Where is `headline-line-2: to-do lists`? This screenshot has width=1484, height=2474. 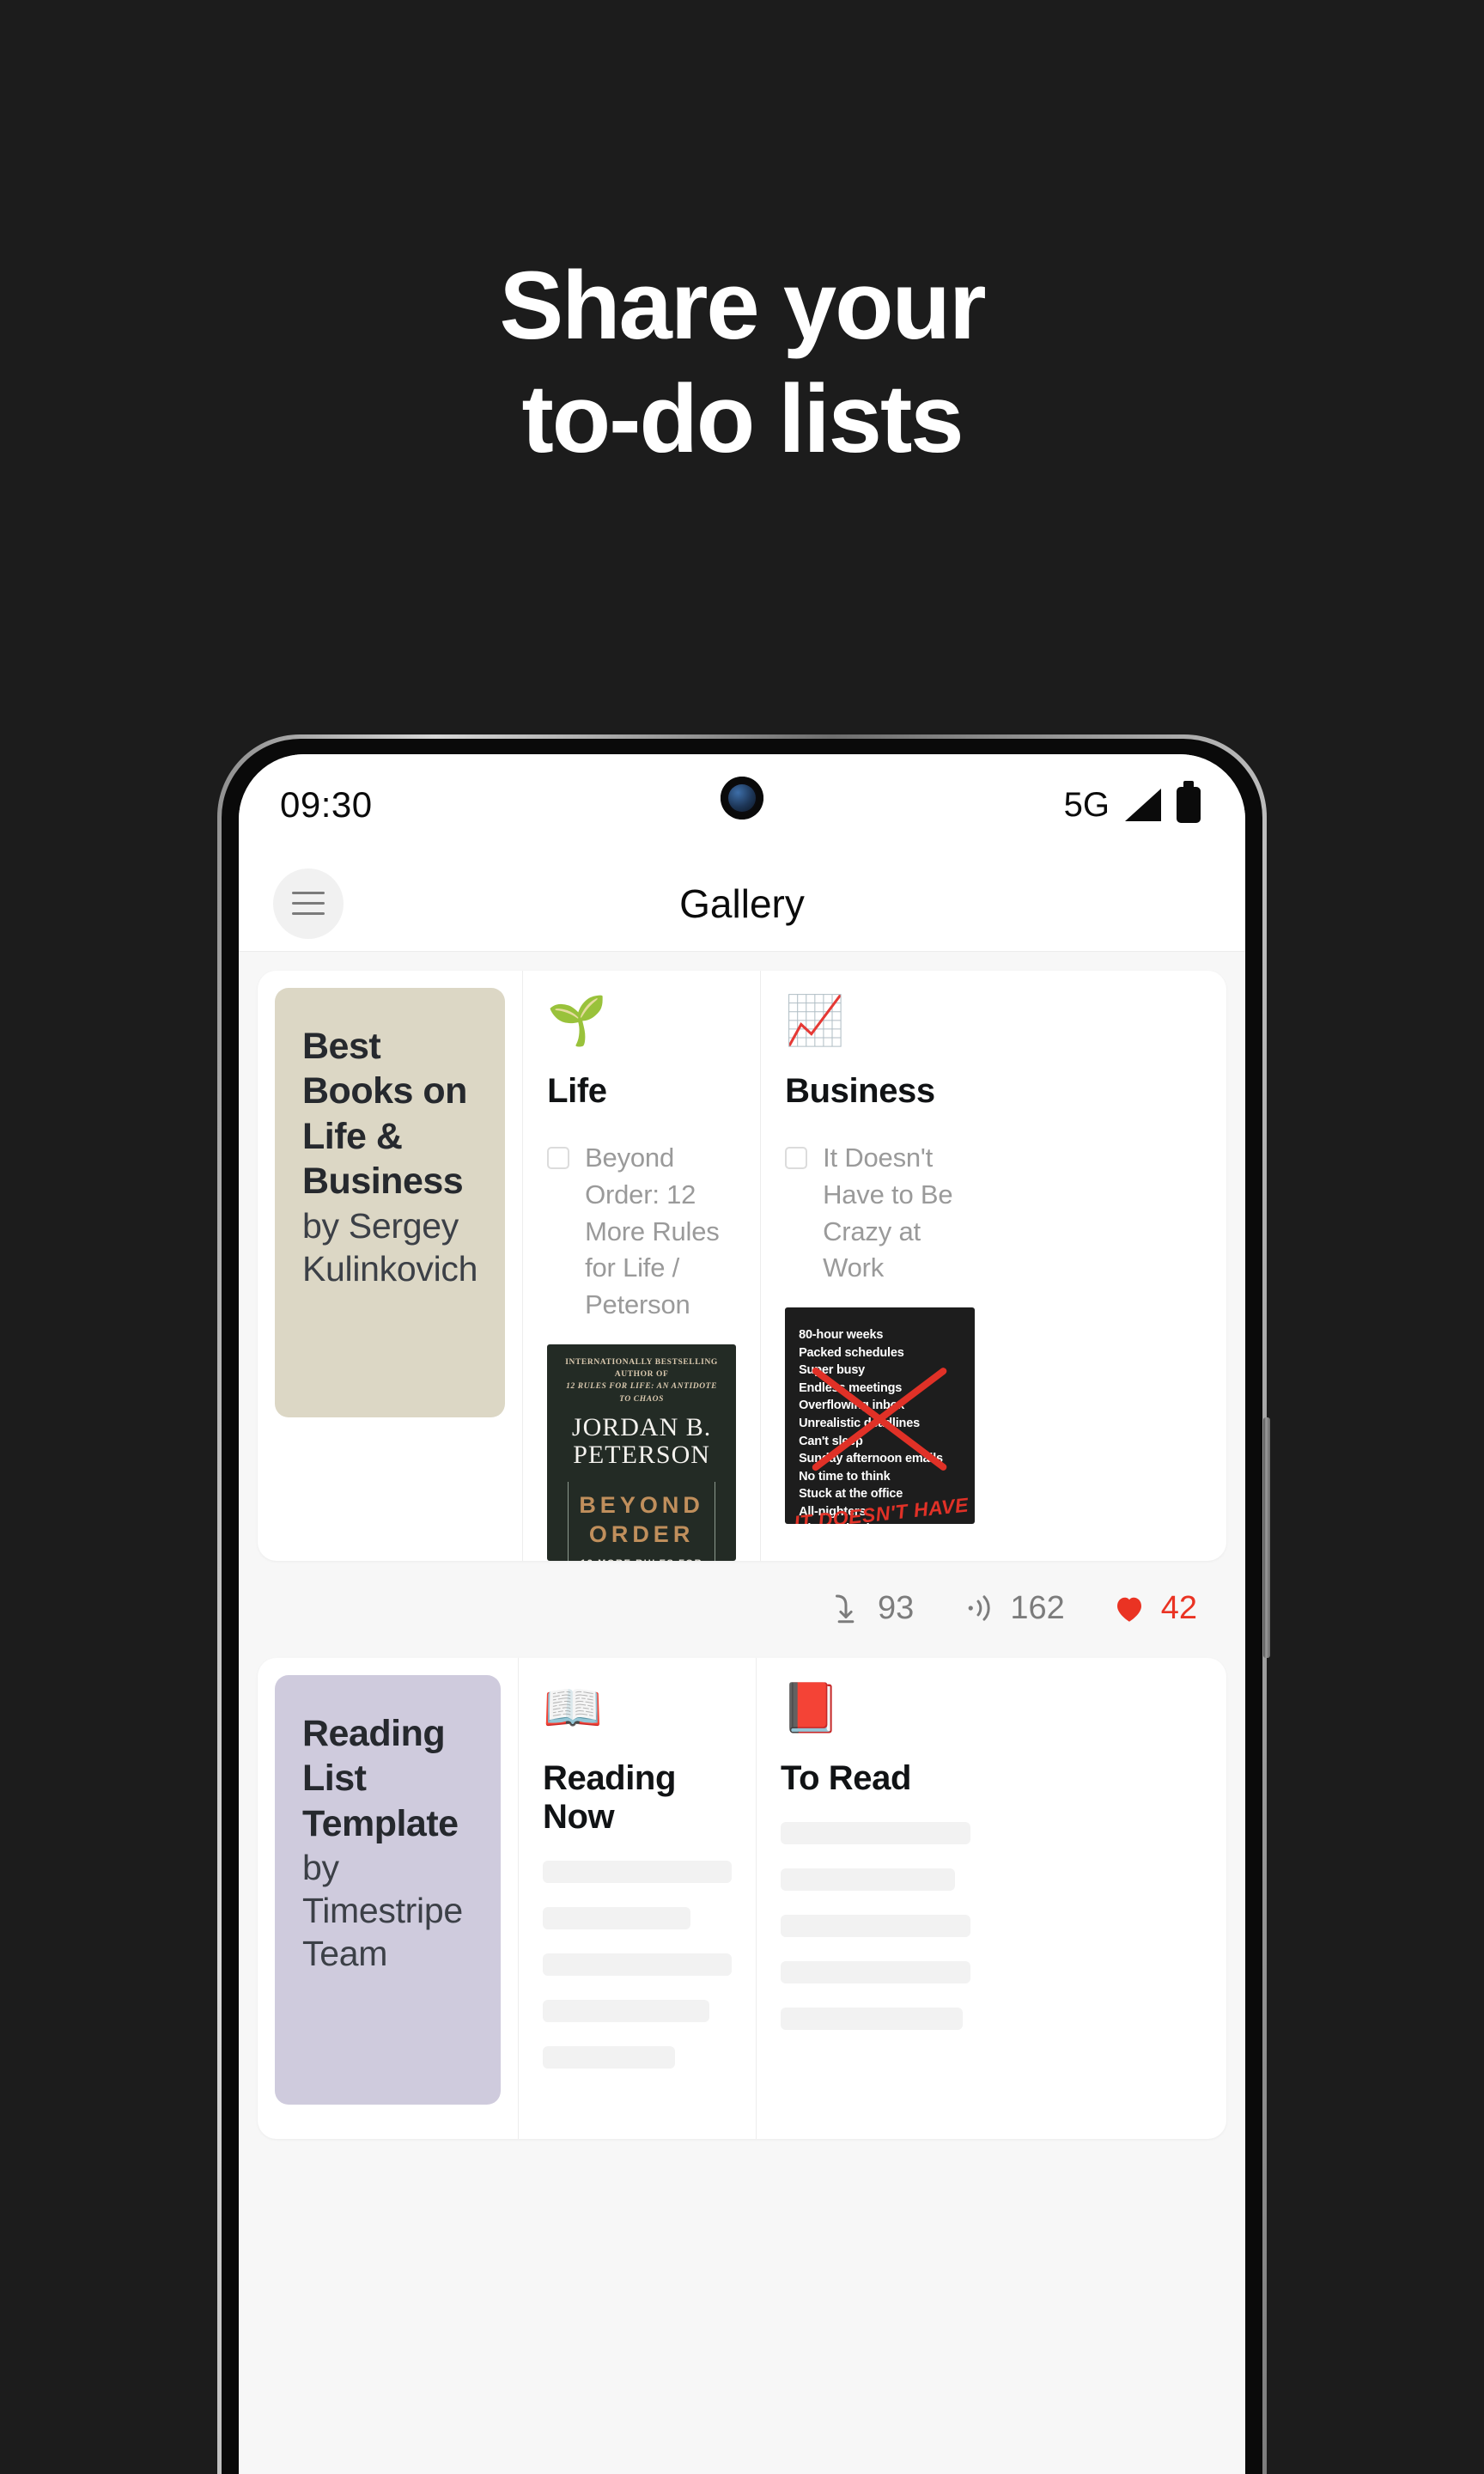
headline-line-2: to-do lists is located at coordinates (742, 419).